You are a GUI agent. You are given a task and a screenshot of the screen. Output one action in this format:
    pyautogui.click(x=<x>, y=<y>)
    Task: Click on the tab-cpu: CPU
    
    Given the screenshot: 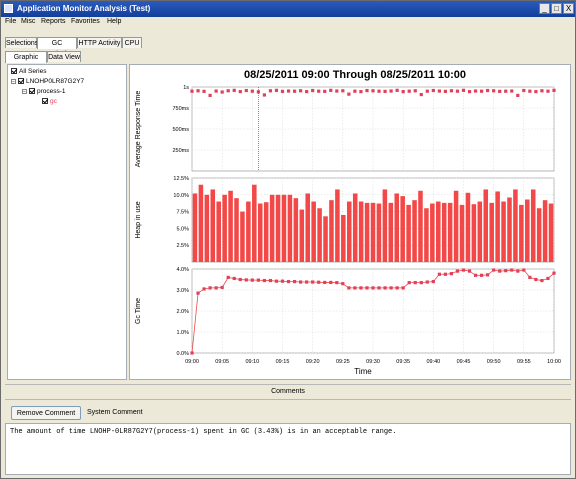 What is the action you would take?
    pyautogui.click(x=132, y=42)
    